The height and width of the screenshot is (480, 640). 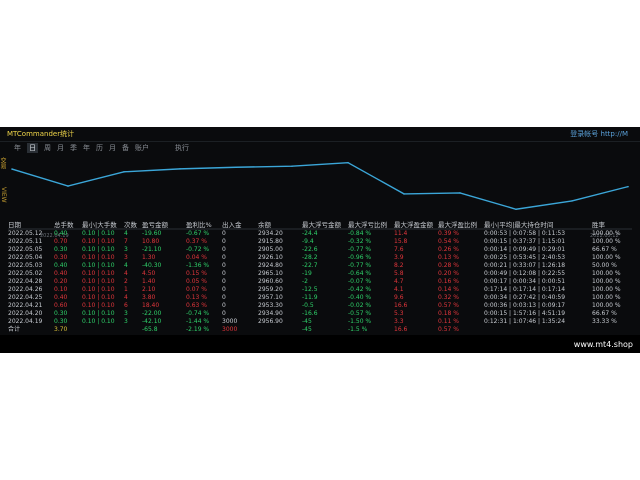 I want to click on total-cell: -45, so click(x=307, y=329).